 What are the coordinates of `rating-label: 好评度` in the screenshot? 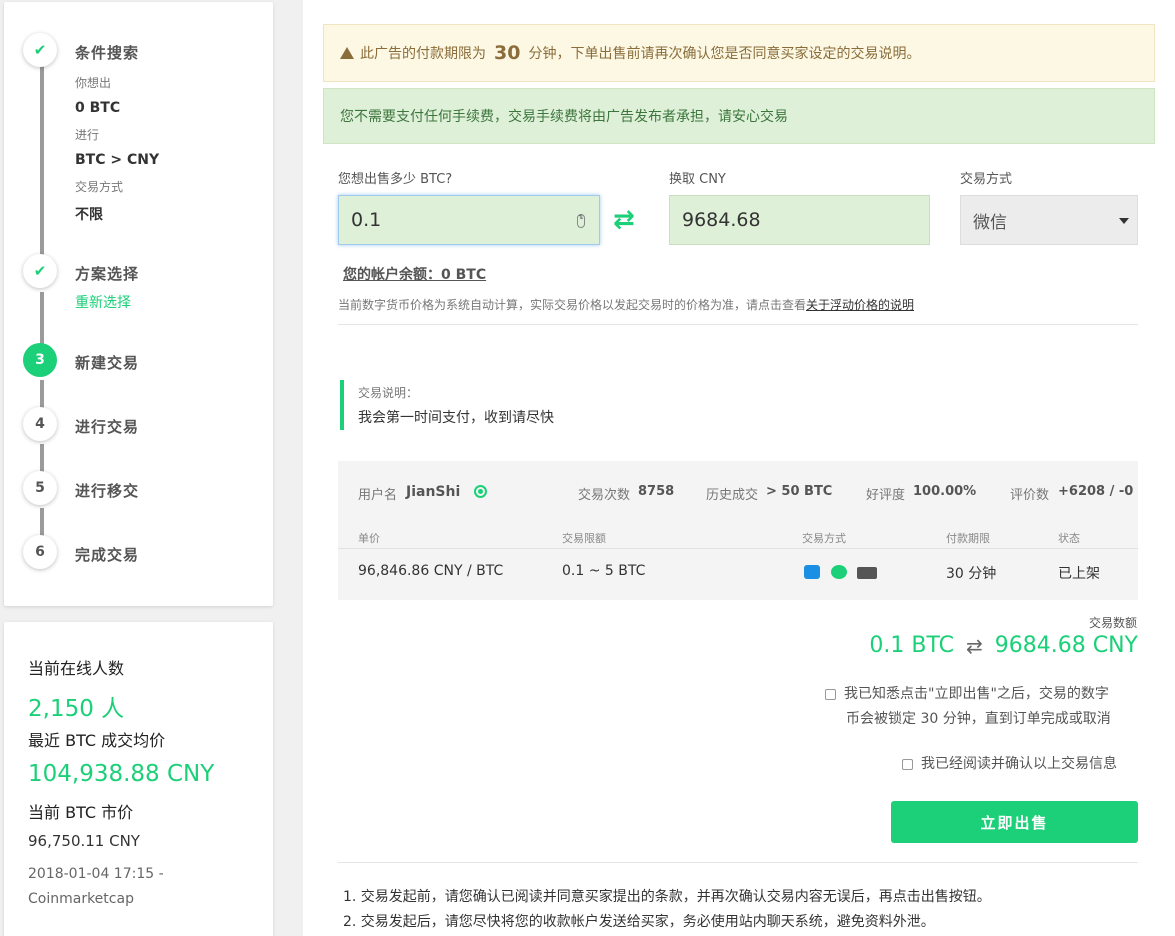 It's located at (886, 495).